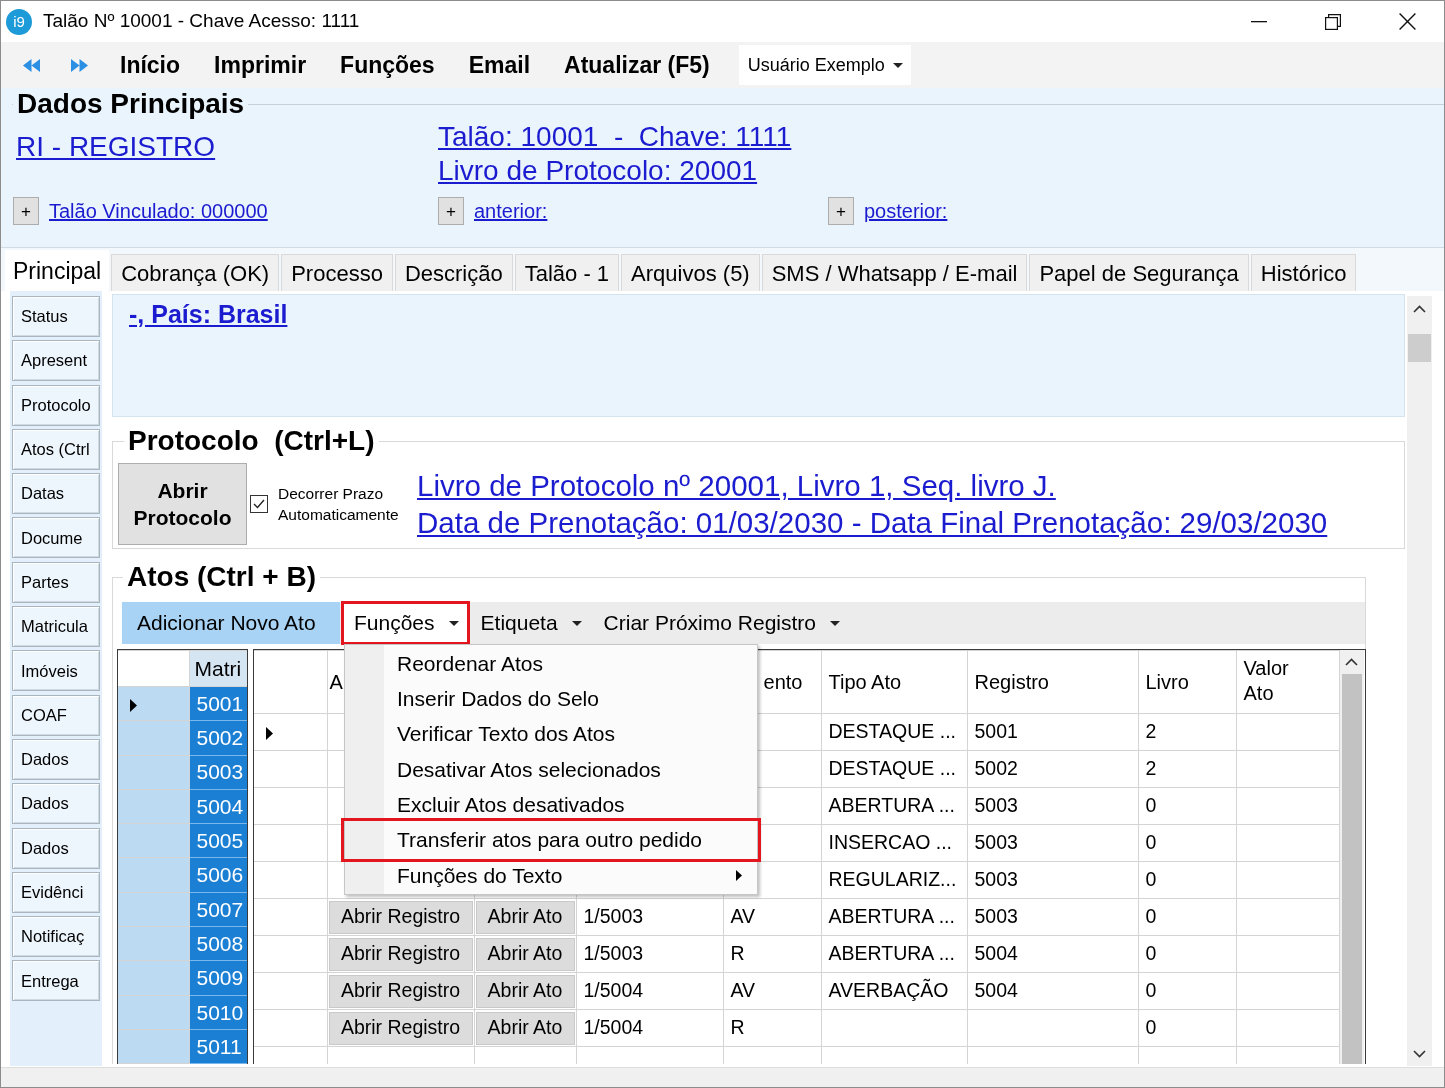  I want to click on menu-item: Atualizar (F5), so click(637, 65).